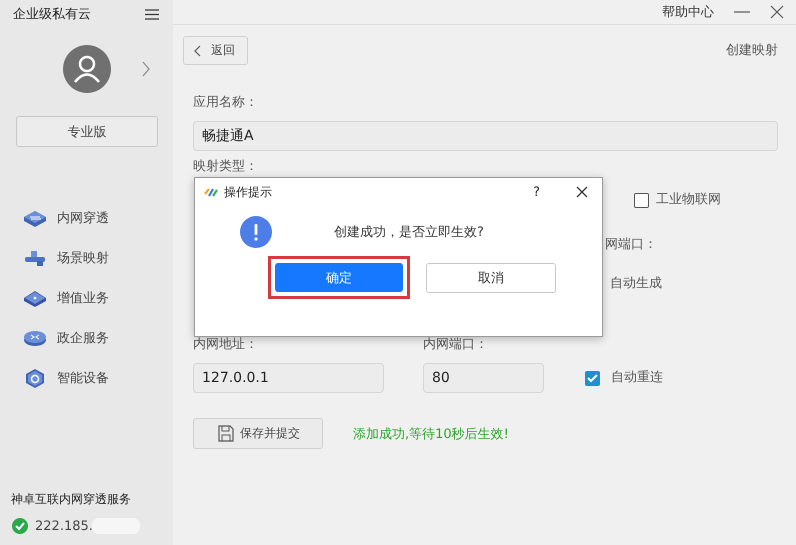  I want to click on dialog-title: 操作提示, so click(248, 192).